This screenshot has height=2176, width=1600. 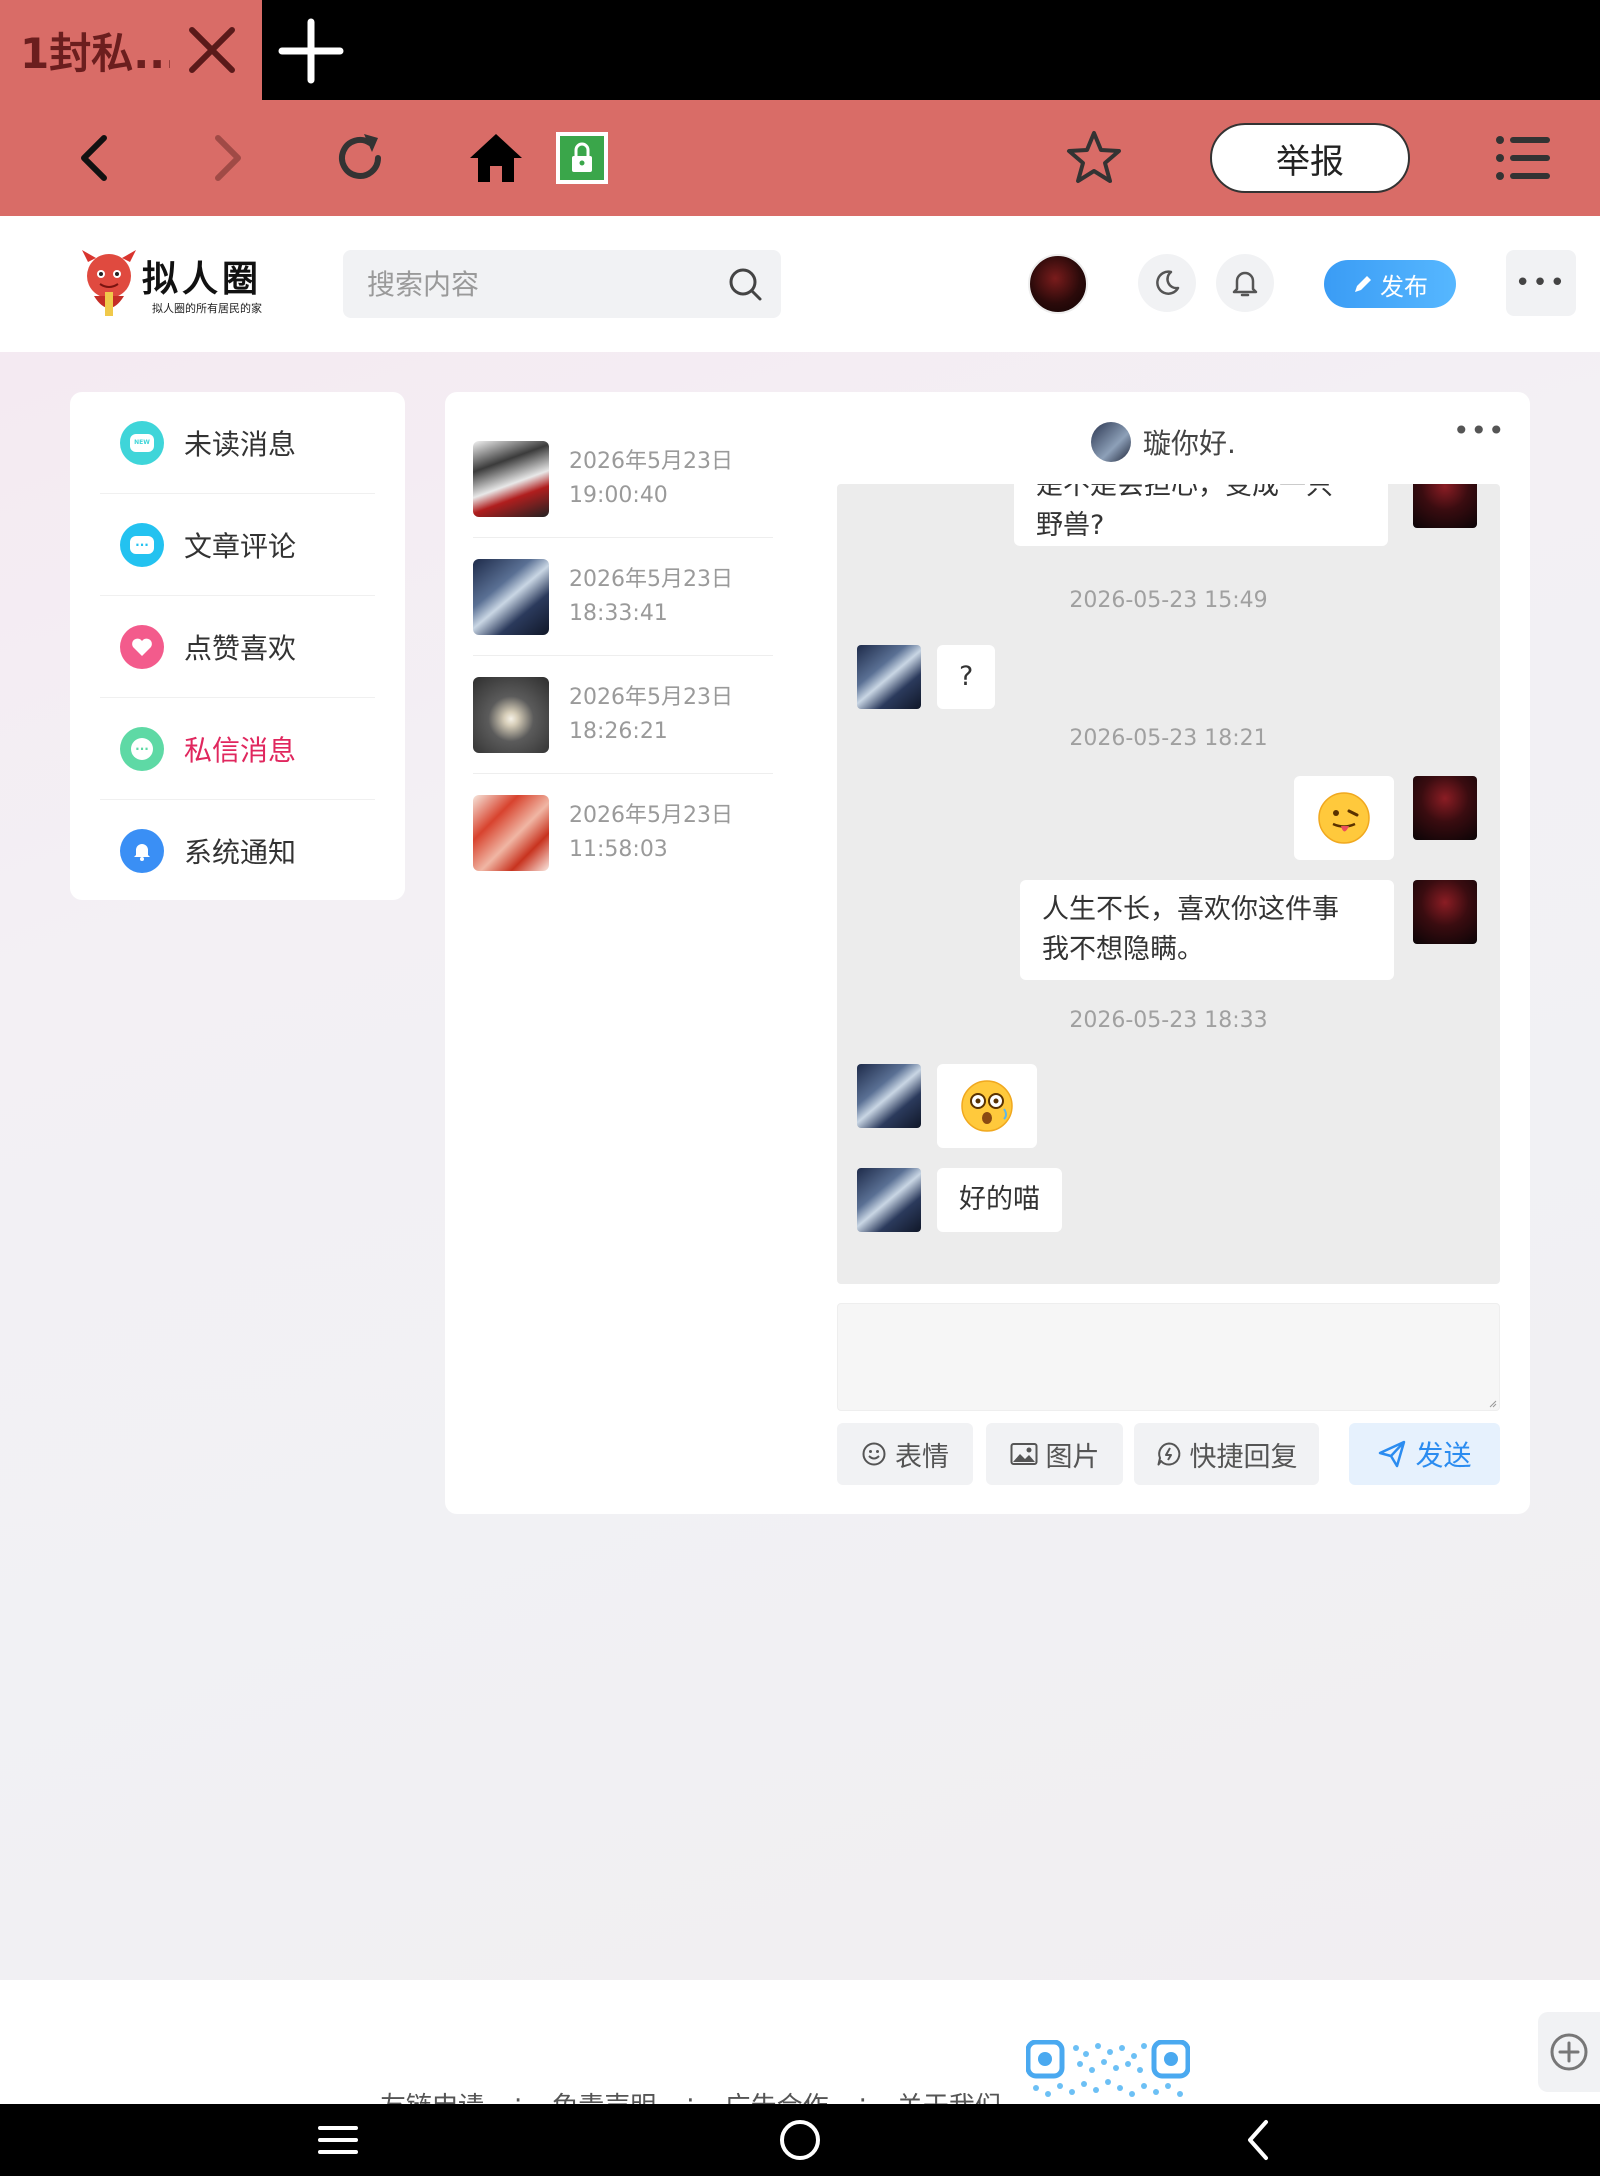 I want to click on quick-reply-button: 快捷回复, so click(x=1226, y=1454).